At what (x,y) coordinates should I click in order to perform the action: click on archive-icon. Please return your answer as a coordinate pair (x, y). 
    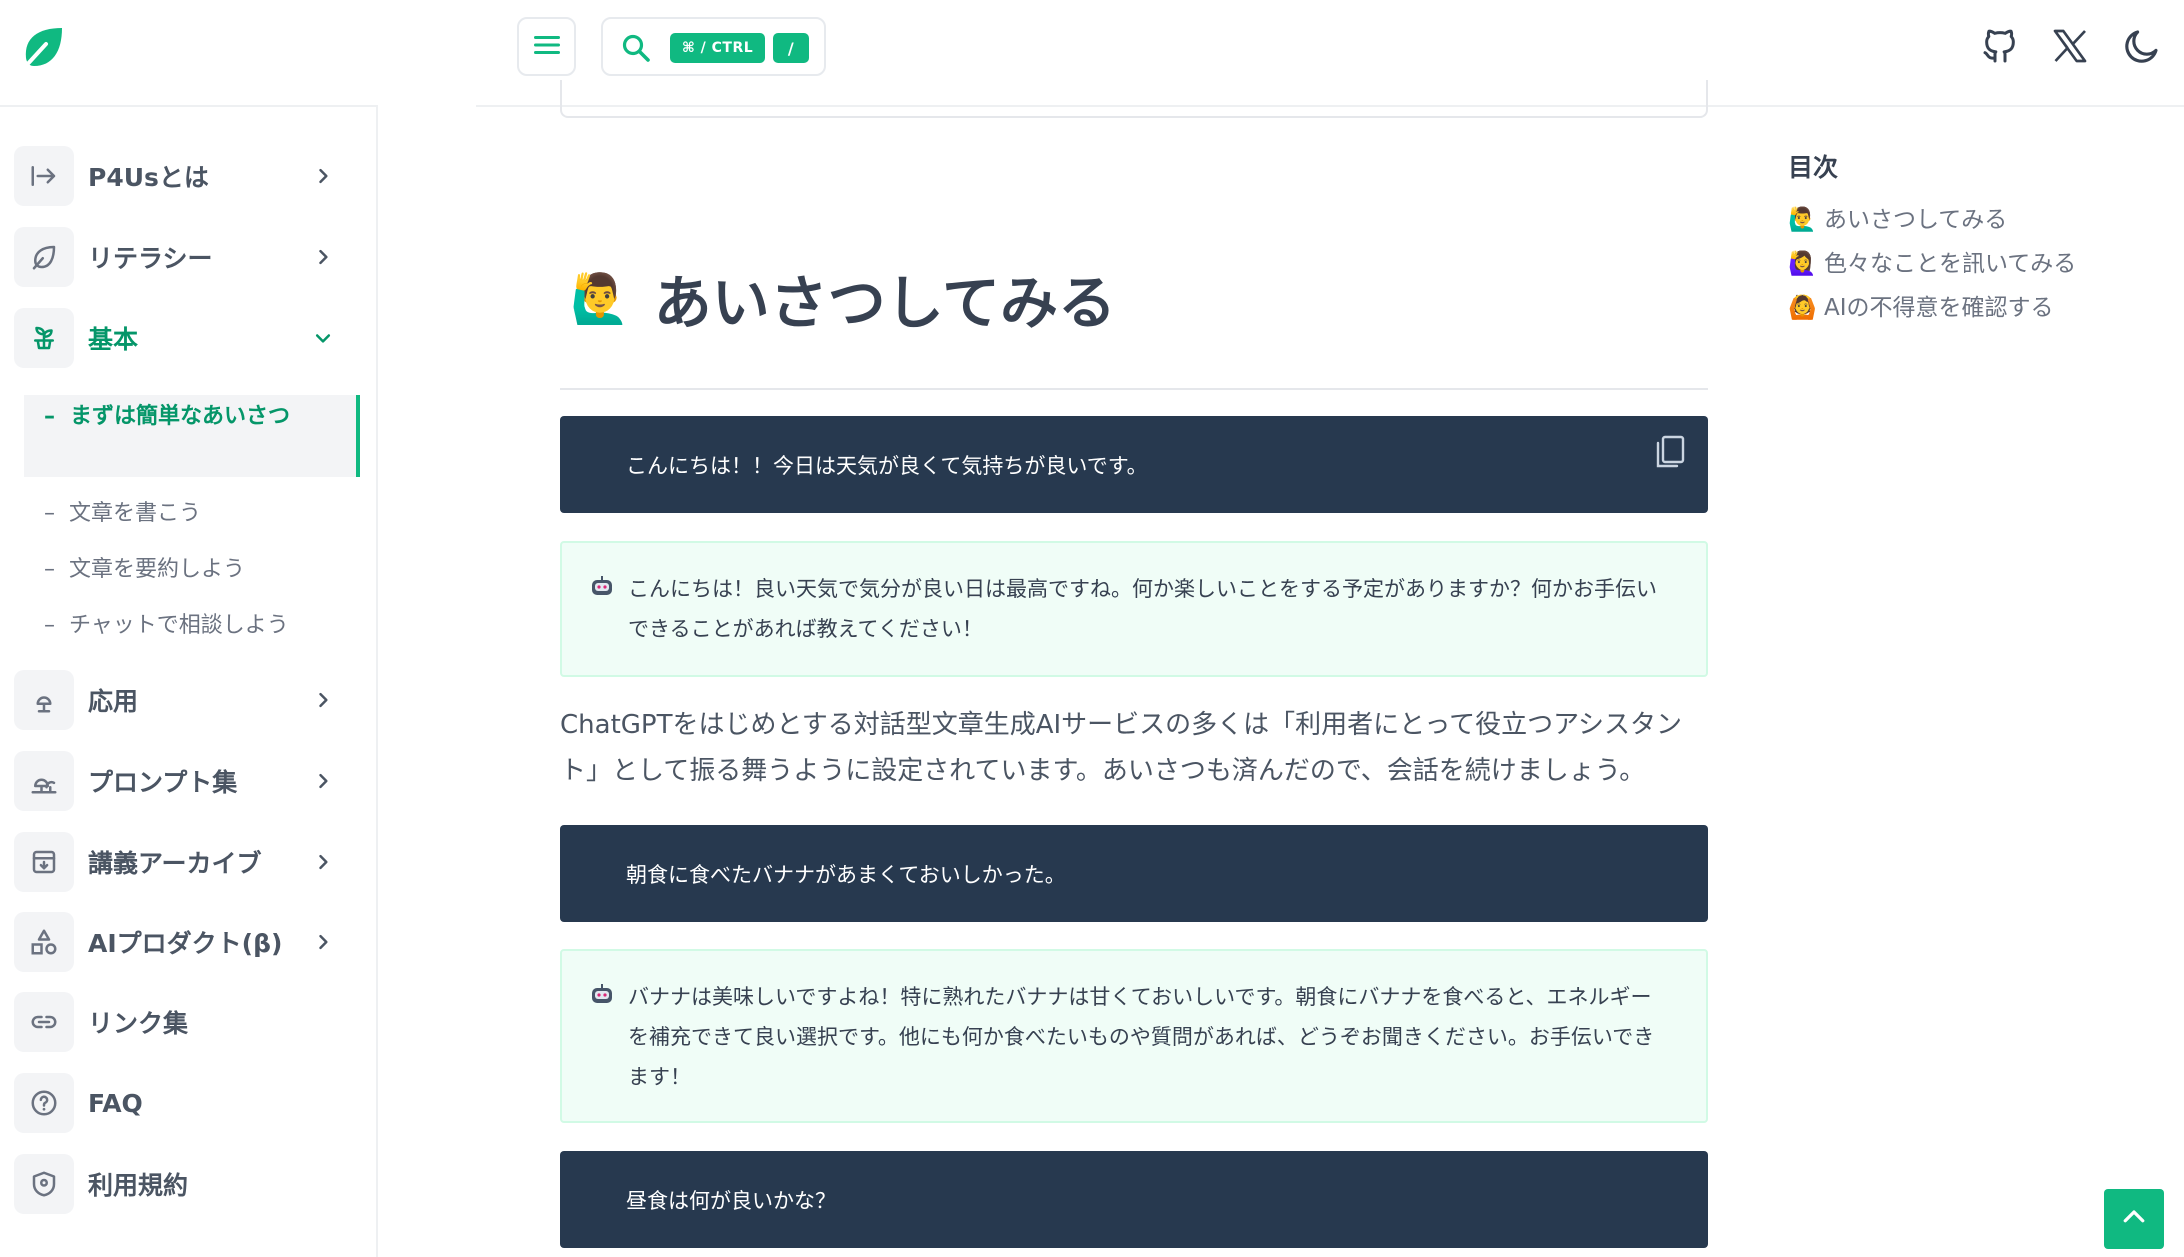
    Looking at the image, I should click on (44, 862).